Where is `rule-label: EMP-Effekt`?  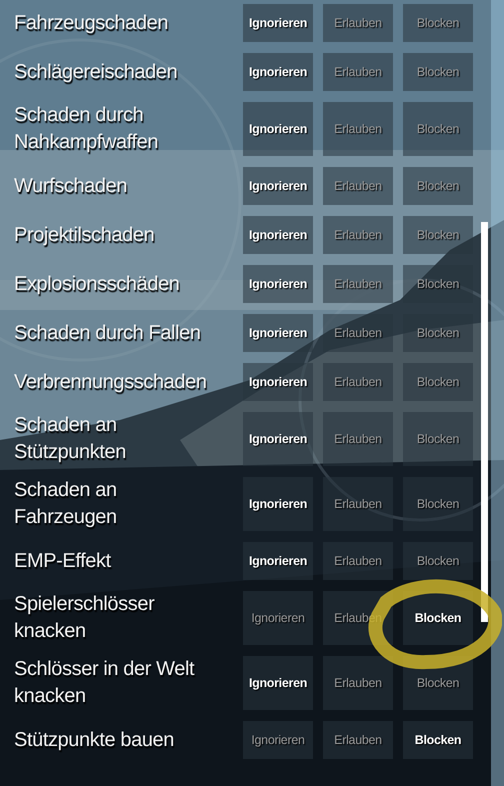
rule-label: EMP-Effekt is located at coordinates (63, 561).